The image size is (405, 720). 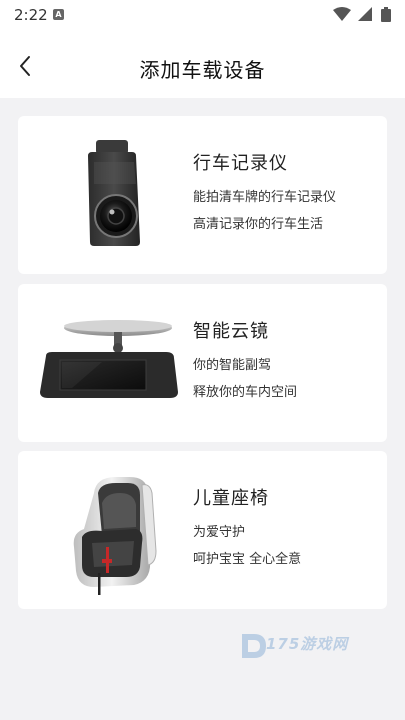 I want to click on watermark-logo: 175游戏网, so click(x=297, y=645).